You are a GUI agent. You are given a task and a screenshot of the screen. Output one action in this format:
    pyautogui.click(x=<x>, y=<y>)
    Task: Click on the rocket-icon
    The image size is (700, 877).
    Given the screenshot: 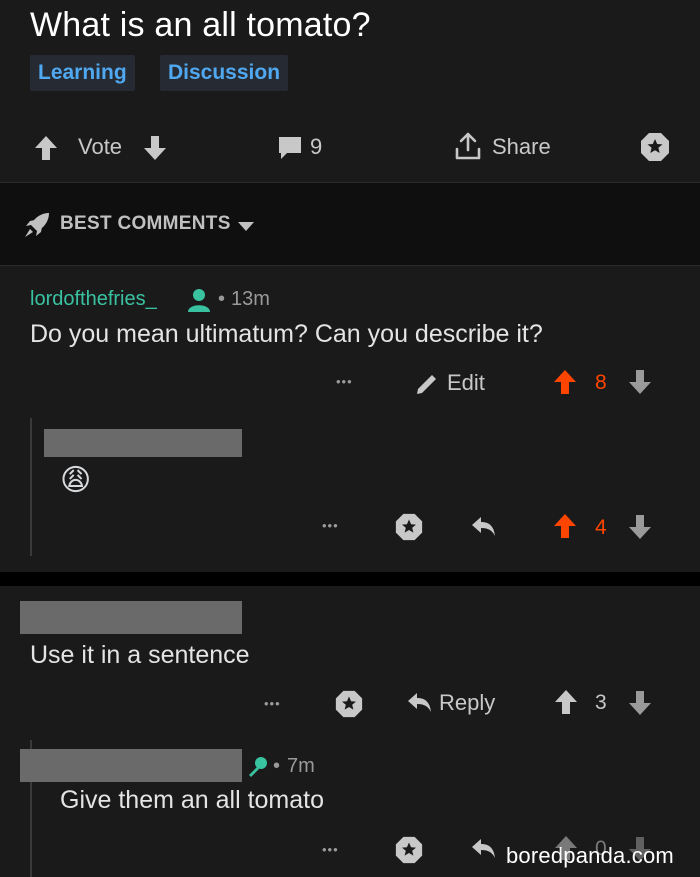 What is the action you would take?
    pyautogui.click(x=37, y=225)
    